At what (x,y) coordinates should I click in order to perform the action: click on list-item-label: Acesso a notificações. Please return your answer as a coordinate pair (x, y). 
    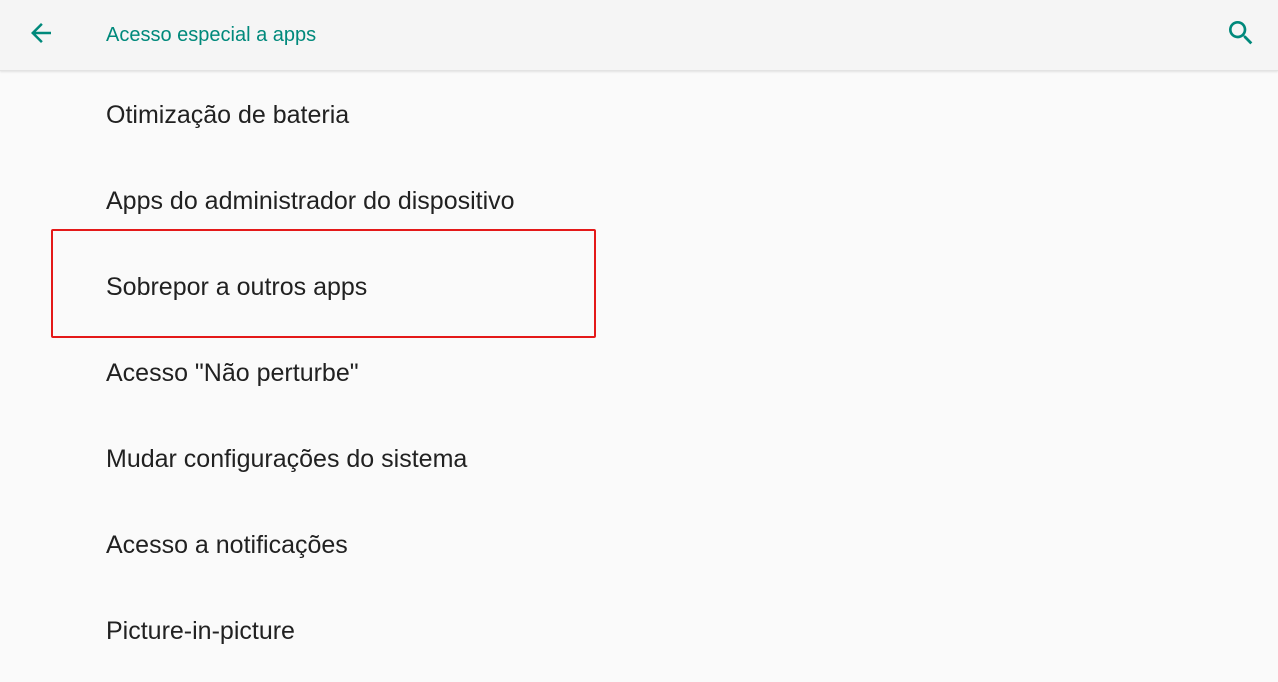
    Looking at the image, I should click on (227, 545).